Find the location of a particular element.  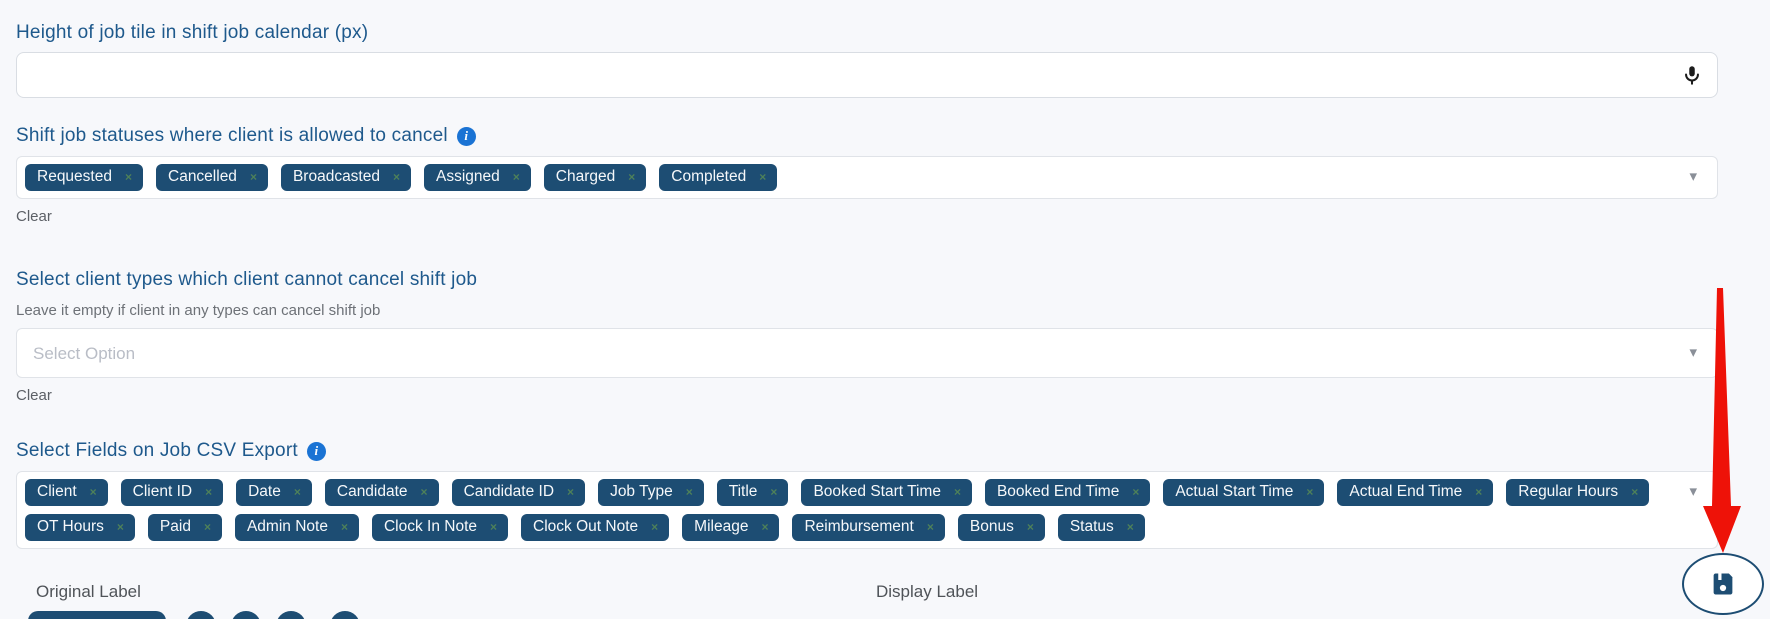

tag-label: Completed is located at coordinates (709, 176).